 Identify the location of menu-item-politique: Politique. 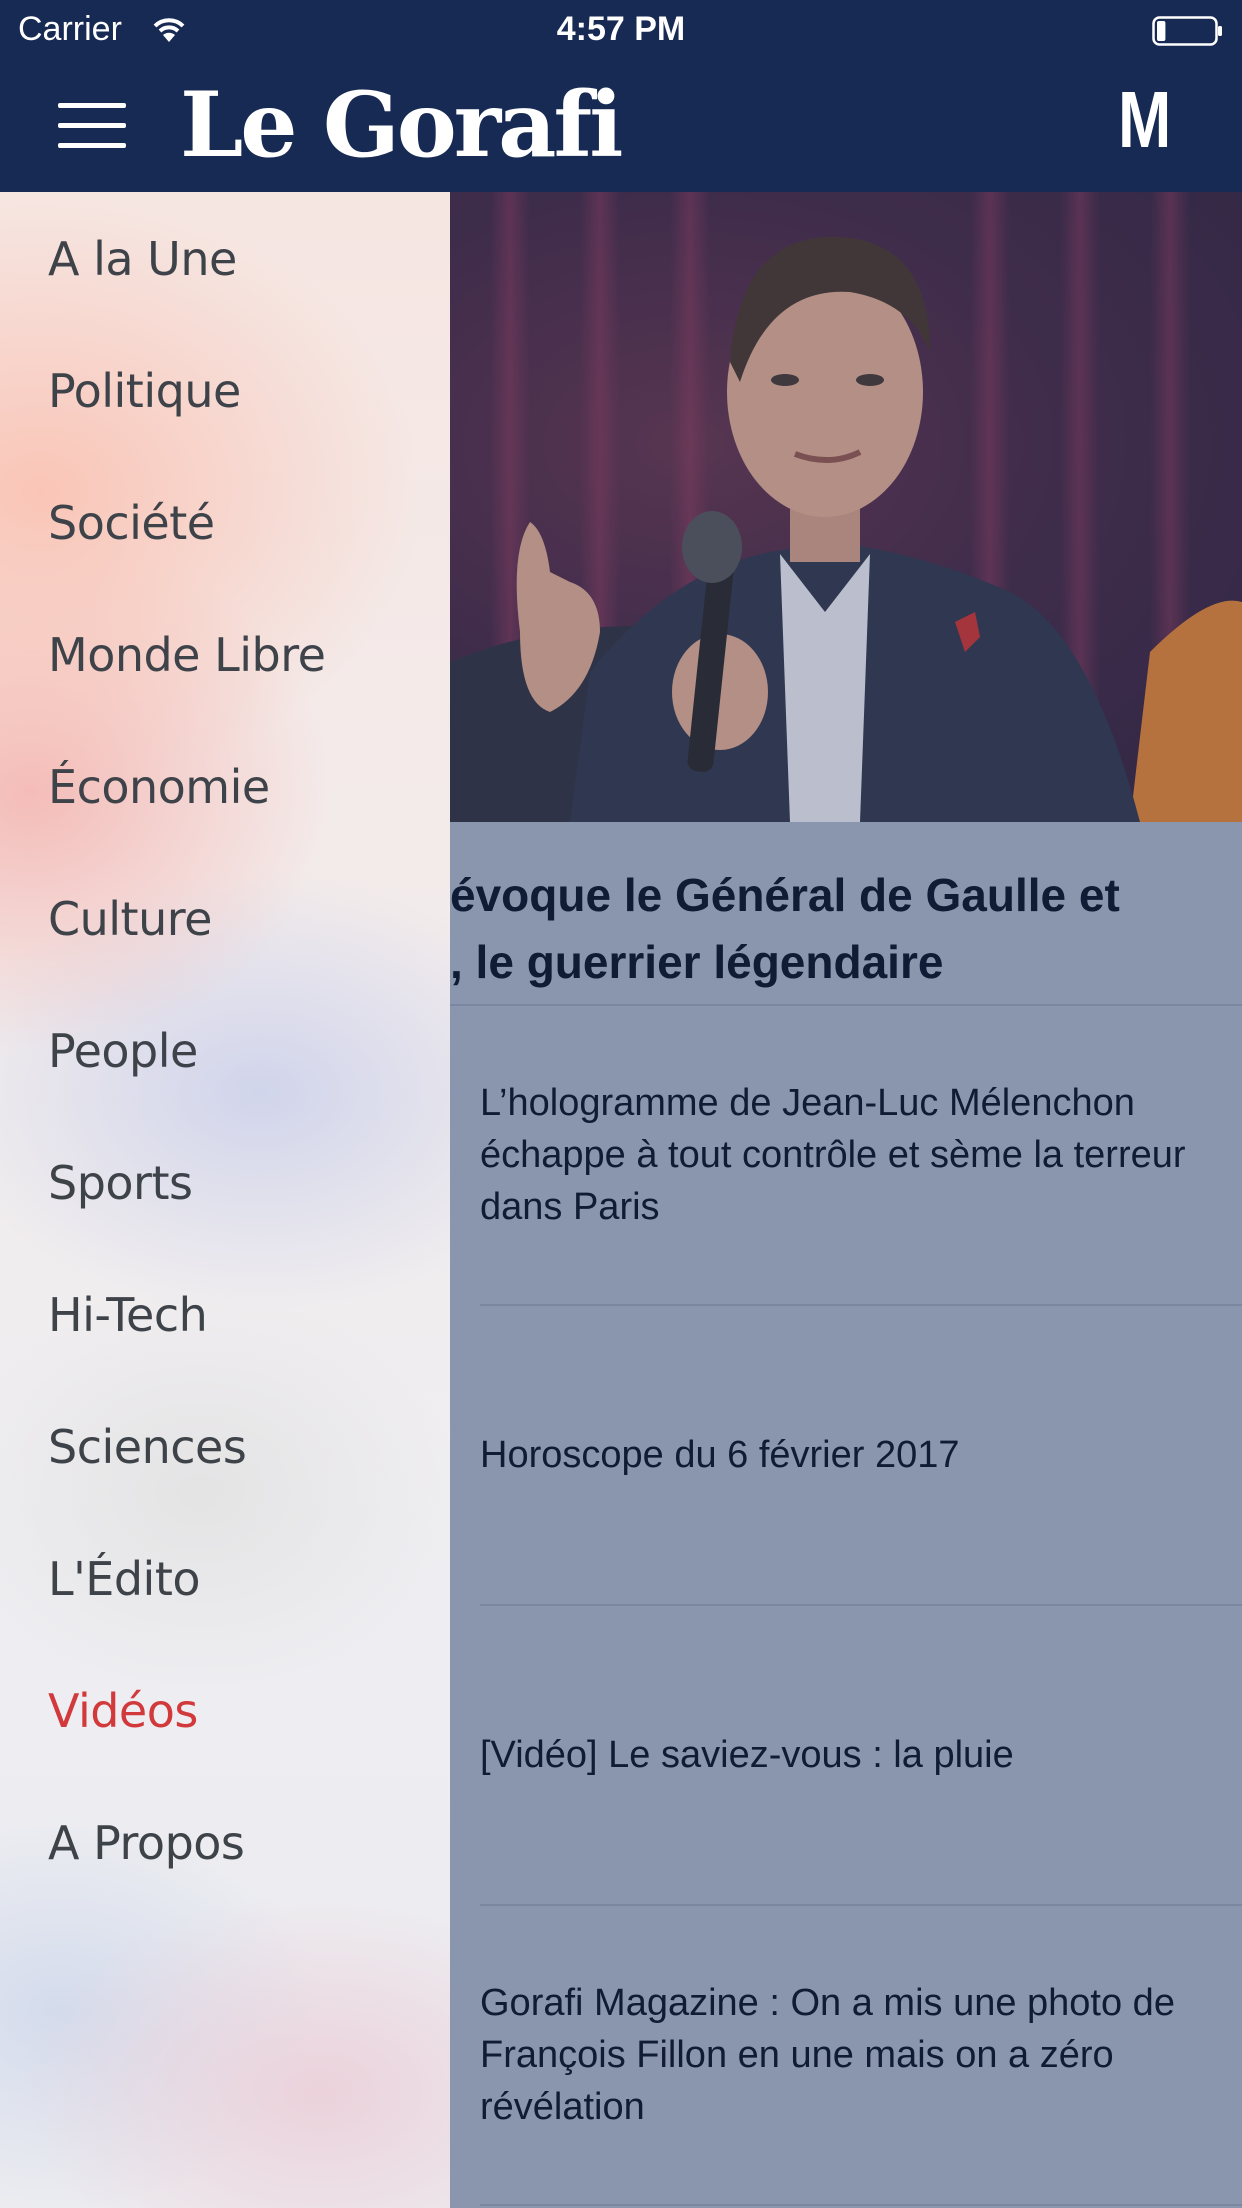
(144, 391).